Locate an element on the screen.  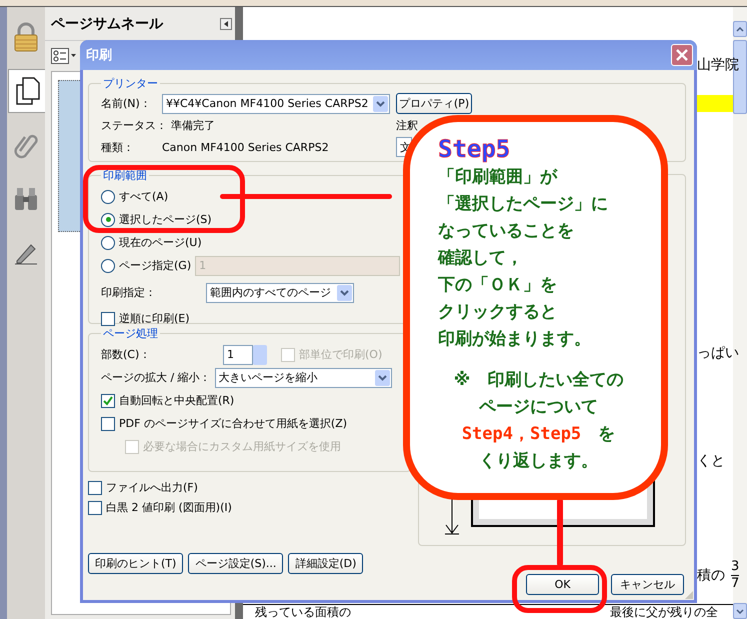
radio-label: 現在のページ(U) is located at coordinates (160, 242).